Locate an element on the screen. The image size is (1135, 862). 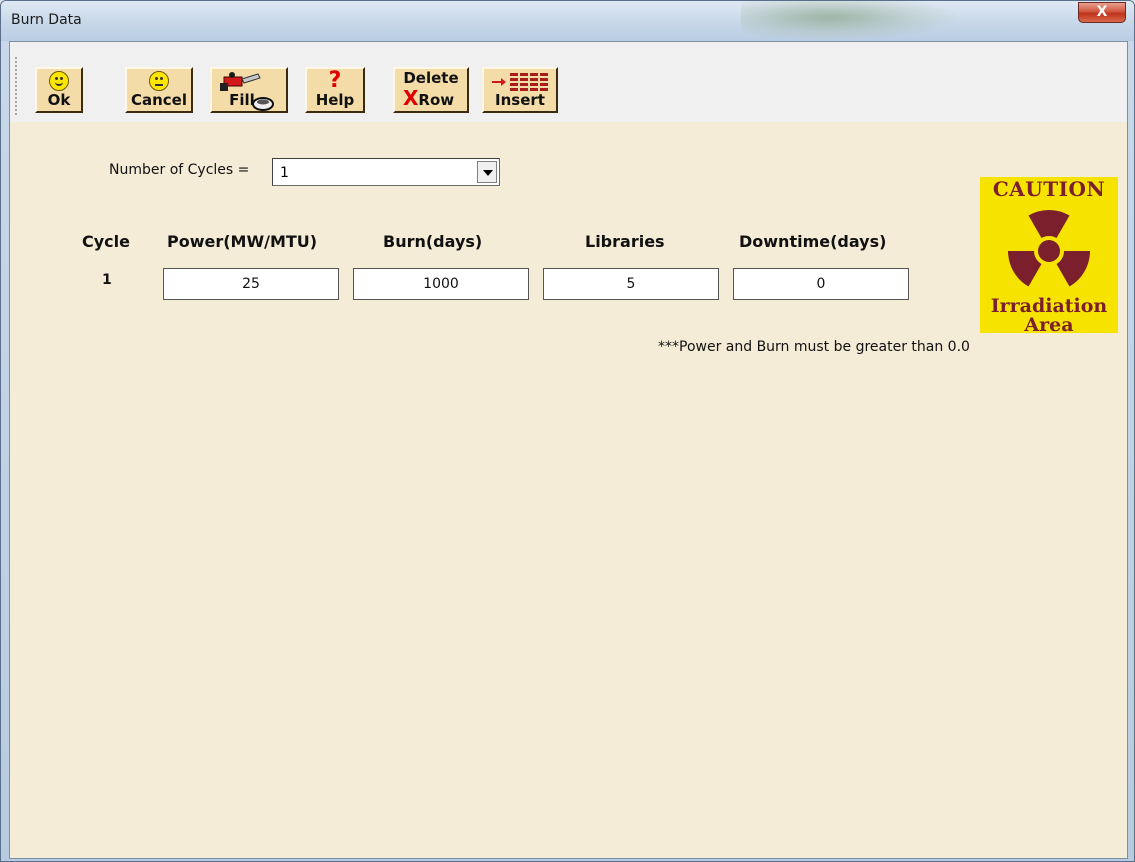
radiation-trefoil-icon is located at coordinates (1049, 248).